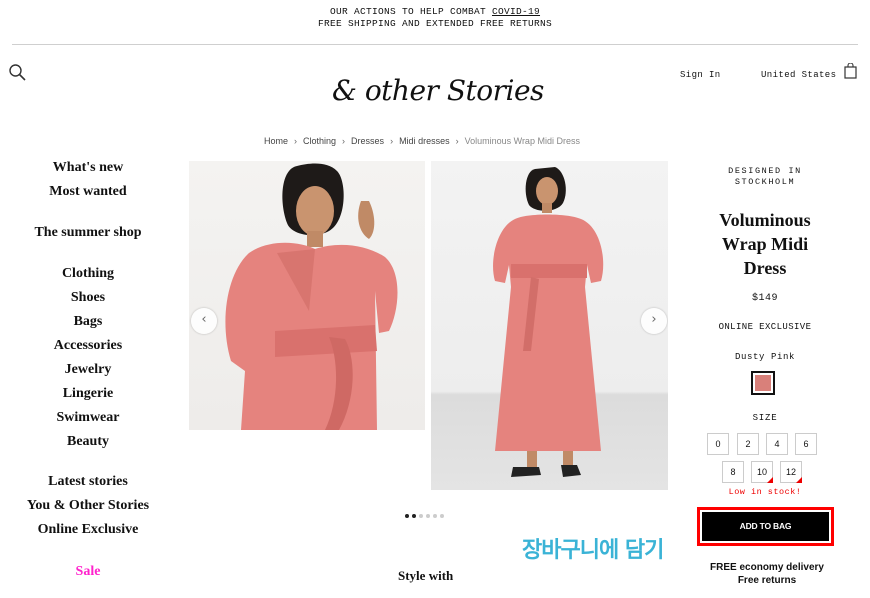  I want to click on nav-online-exclusive: Online Exclusive, so click(88, 530).